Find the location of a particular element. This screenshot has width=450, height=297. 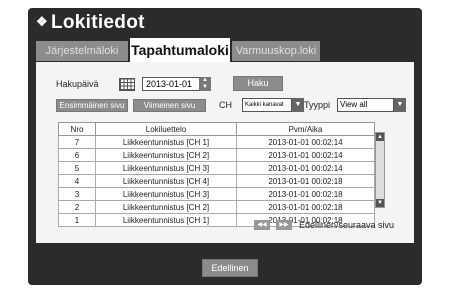

spinner-up-icon: ▲ is located at coordinates (205, 80).